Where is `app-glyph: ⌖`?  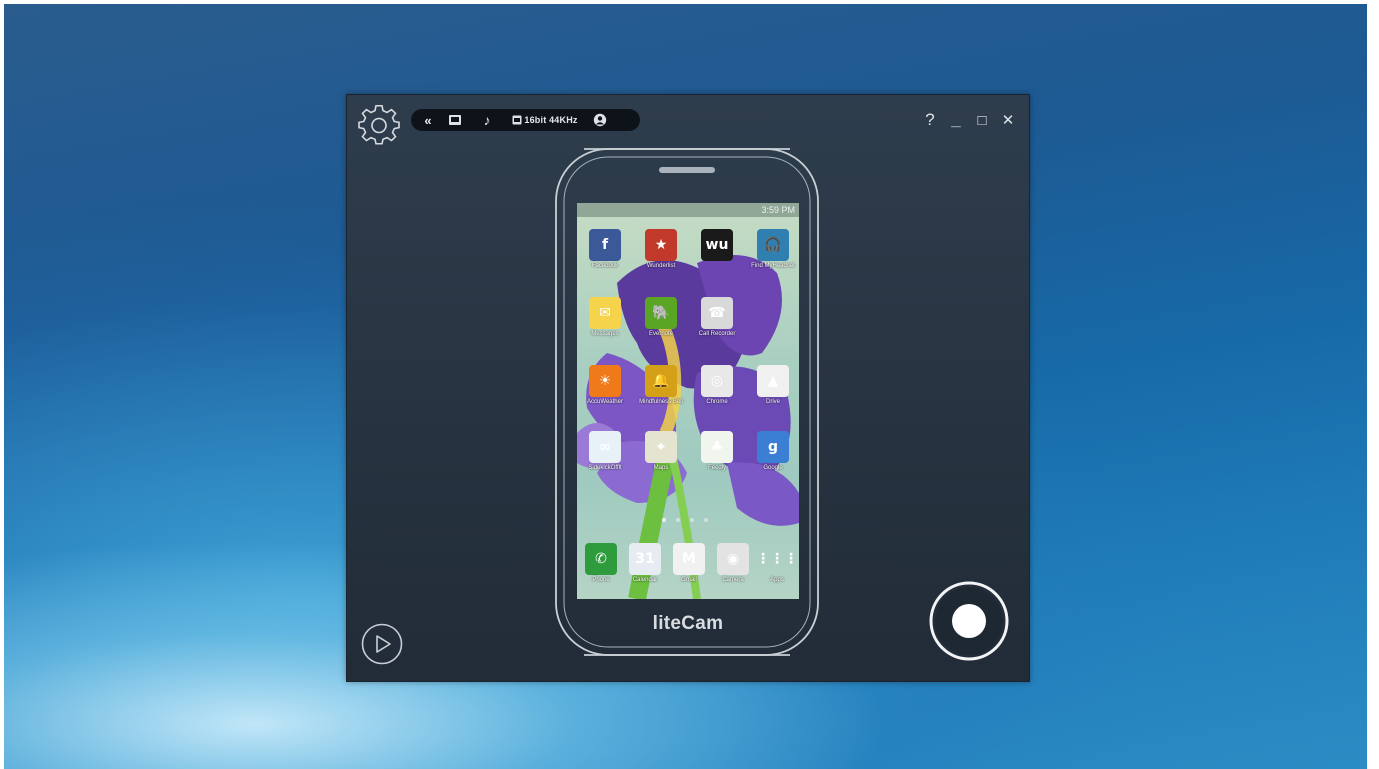
app-glyph: ⌖ is located at coordinates (661, 447).